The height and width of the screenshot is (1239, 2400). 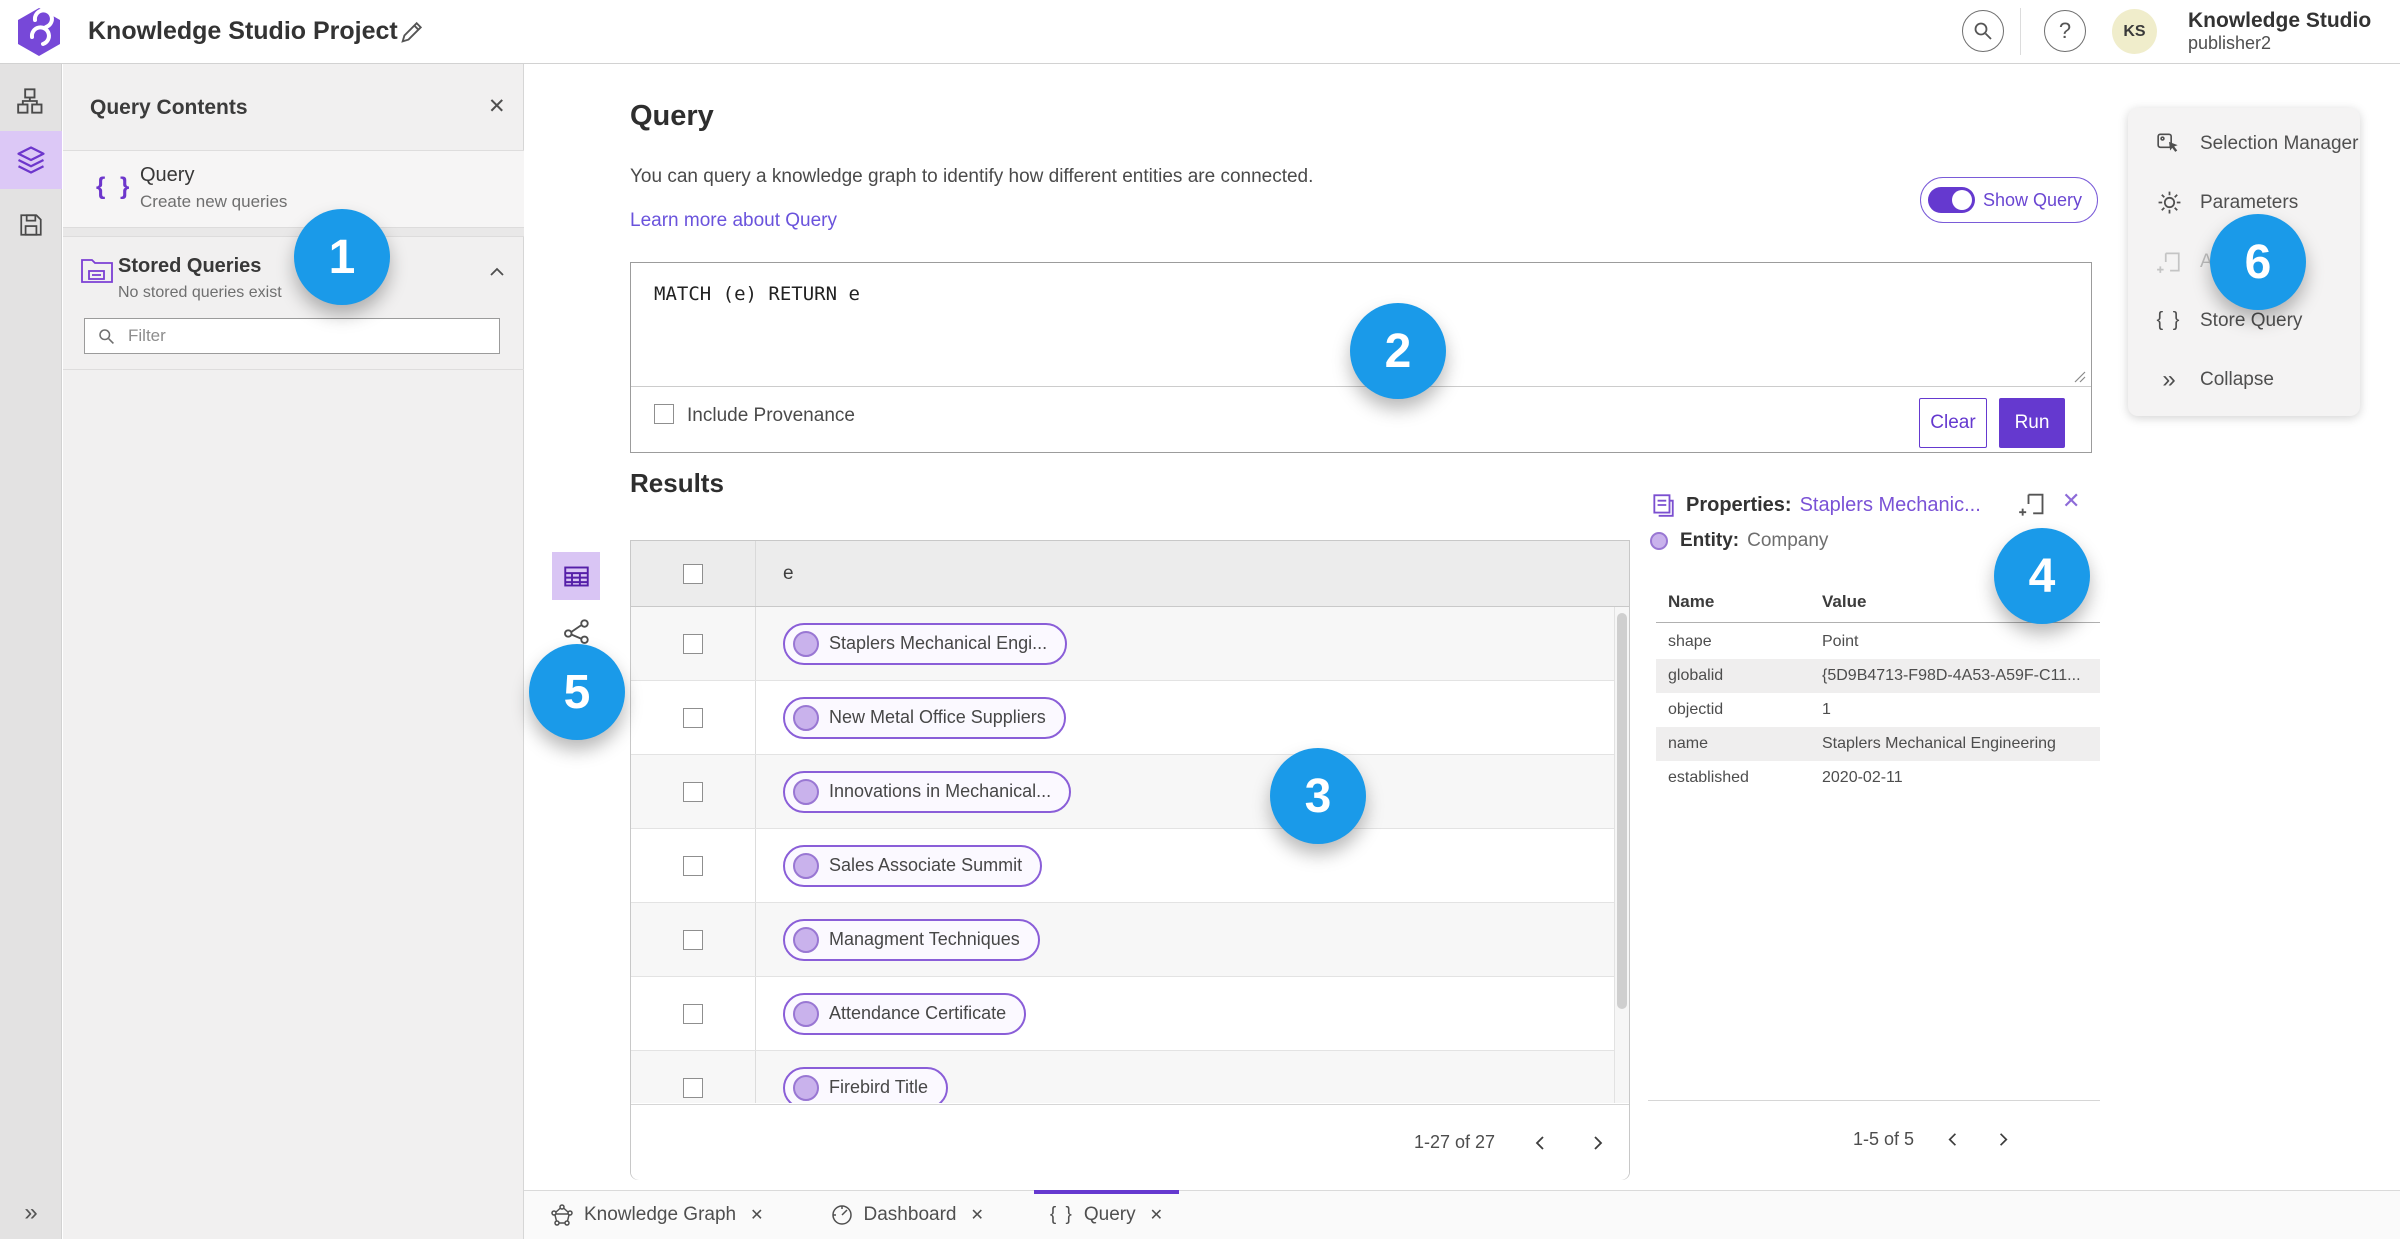 What do you see at coordinates (1983, 31) in the screenshot?
I see `search-button` at bounding box center [1983, 31].